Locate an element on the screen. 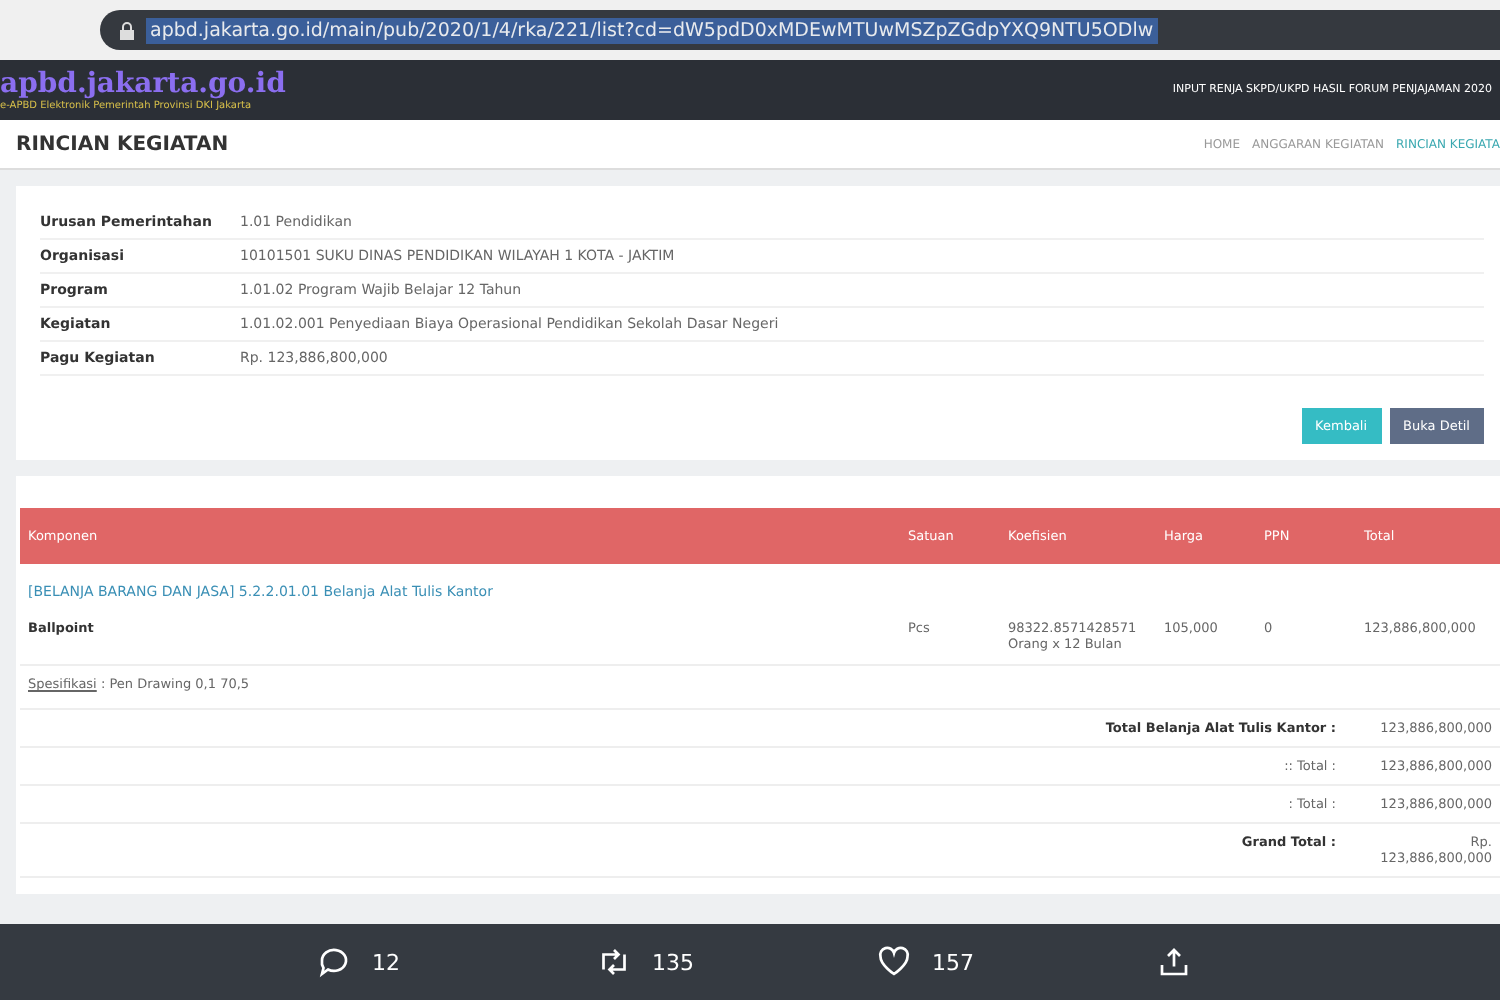  repost-arrows-icon is located at coordinates (614, 962).